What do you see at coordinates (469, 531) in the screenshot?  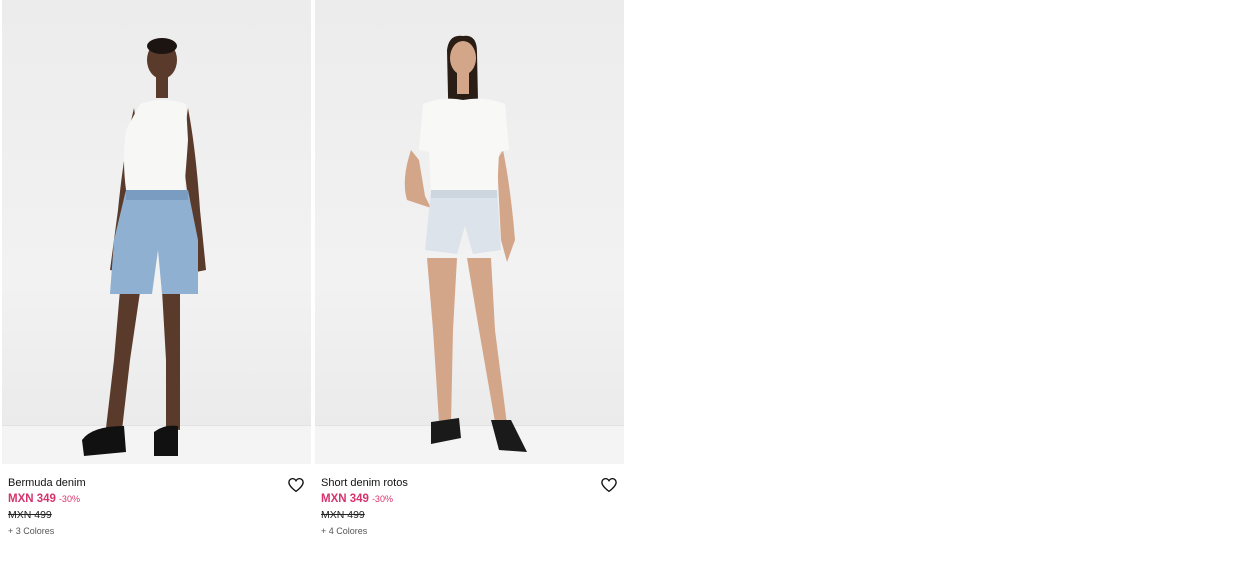 I see `color-count: + 4 Colores` at bounding box center [469, 531].